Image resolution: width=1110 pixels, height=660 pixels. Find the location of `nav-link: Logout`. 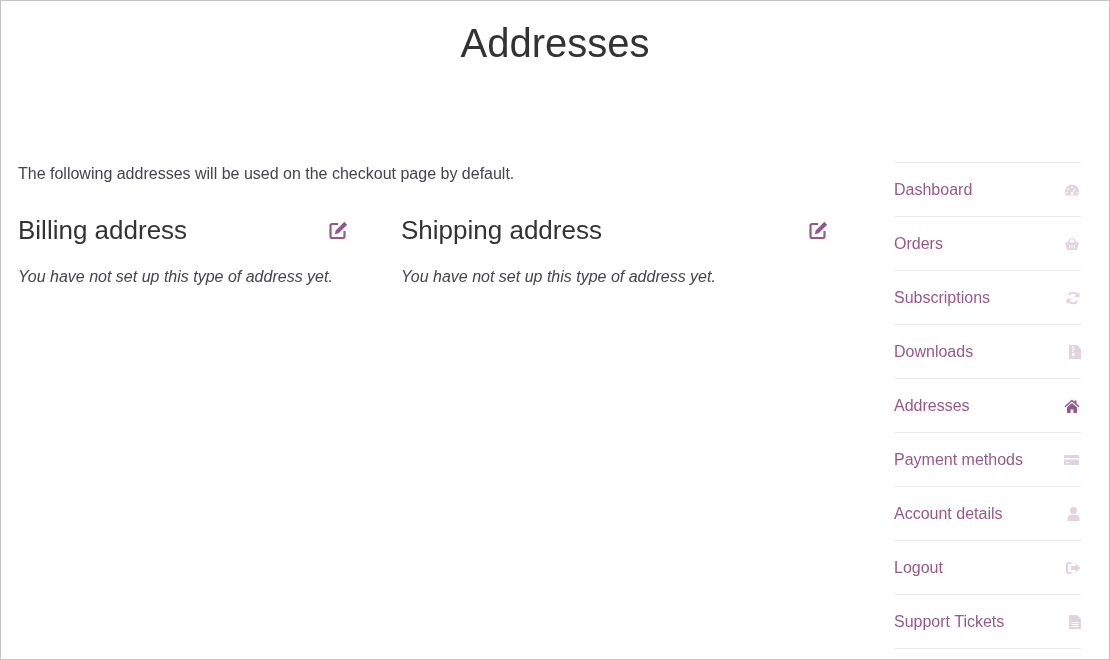

nav-link: Logout is located at coordinates (987, 567).